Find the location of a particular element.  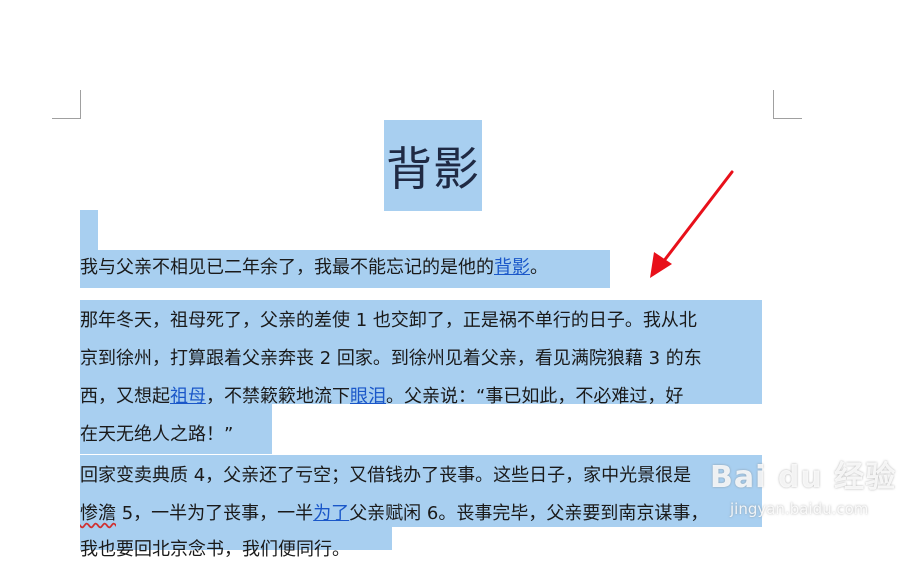

text-run: 回家变卖典质 4，父亲还了亏空；又借钱办了丧事。这些日子，家中光景很是 is located at coordinates (386, 475).